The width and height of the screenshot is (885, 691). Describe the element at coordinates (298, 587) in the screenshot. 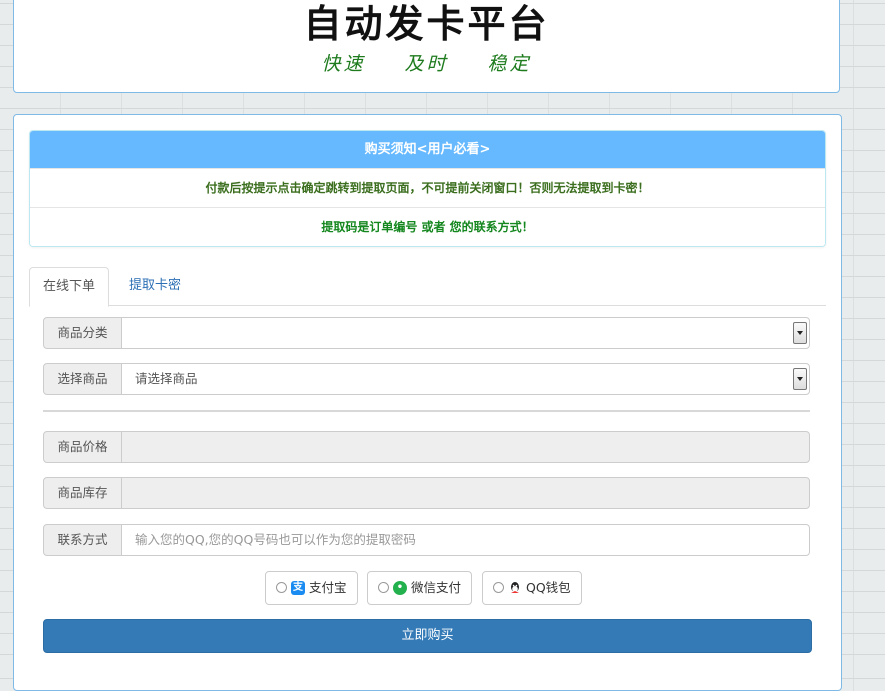

I see `alipay-icon: 支` at that location.